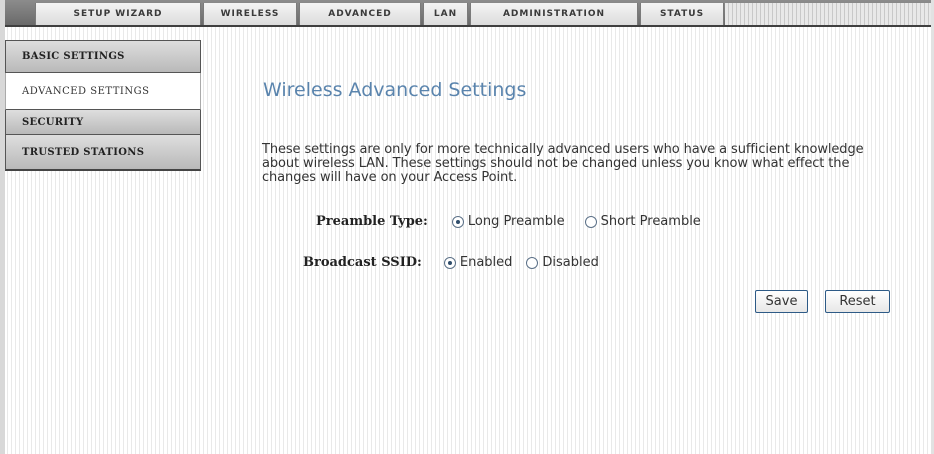 This screenshot has height=454, width=934. What do you see at coordinates (395, 90) in the screenshot?
I see `page-title: Wireless Advanced Settings` at bounding box center [395, 90].